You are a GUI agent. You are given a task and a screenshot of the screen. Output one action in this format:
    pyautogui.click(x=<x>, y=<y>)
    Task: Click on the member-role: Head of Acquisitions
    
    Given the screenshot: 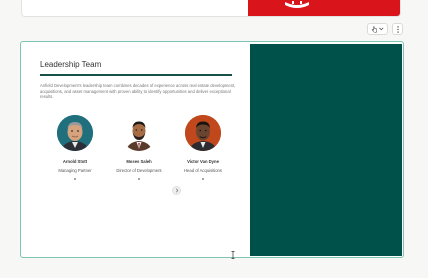 What is the action you would take?
    pyautogui.click(x=203, y=170)
    